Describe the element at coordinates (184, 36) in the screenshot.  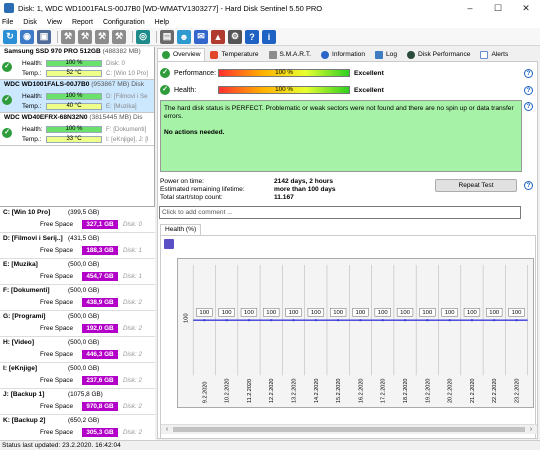
I see `people-icon: ☻` at that location.